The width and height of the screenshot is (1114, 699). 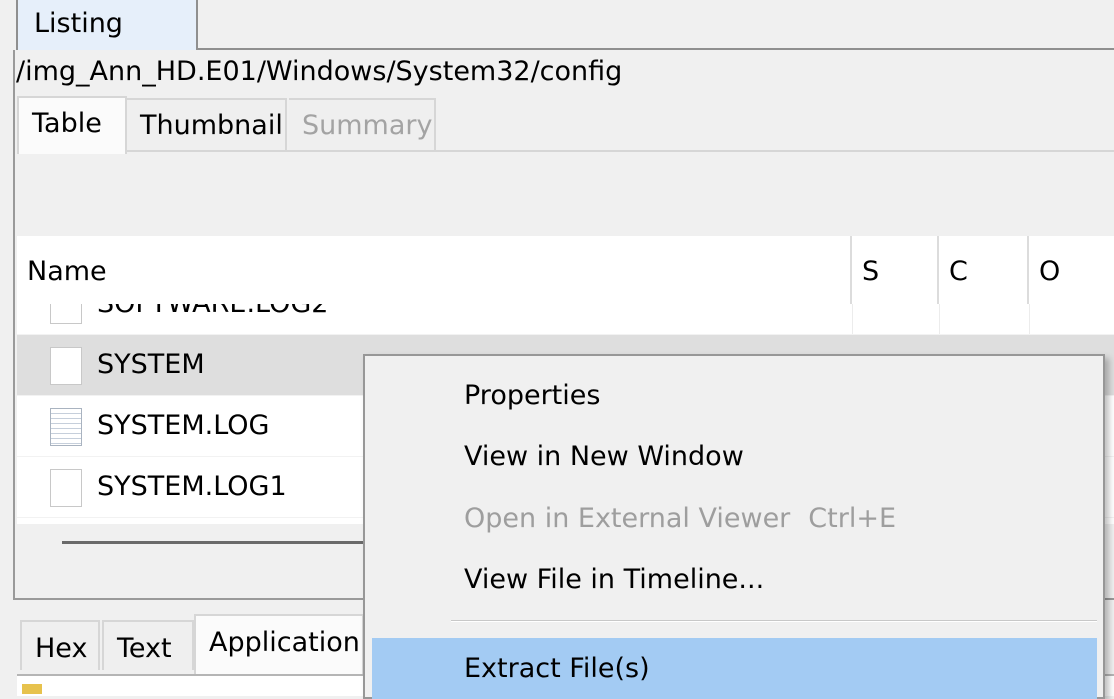 I want to click on column-header-c: C, so click(x=983, y=270).